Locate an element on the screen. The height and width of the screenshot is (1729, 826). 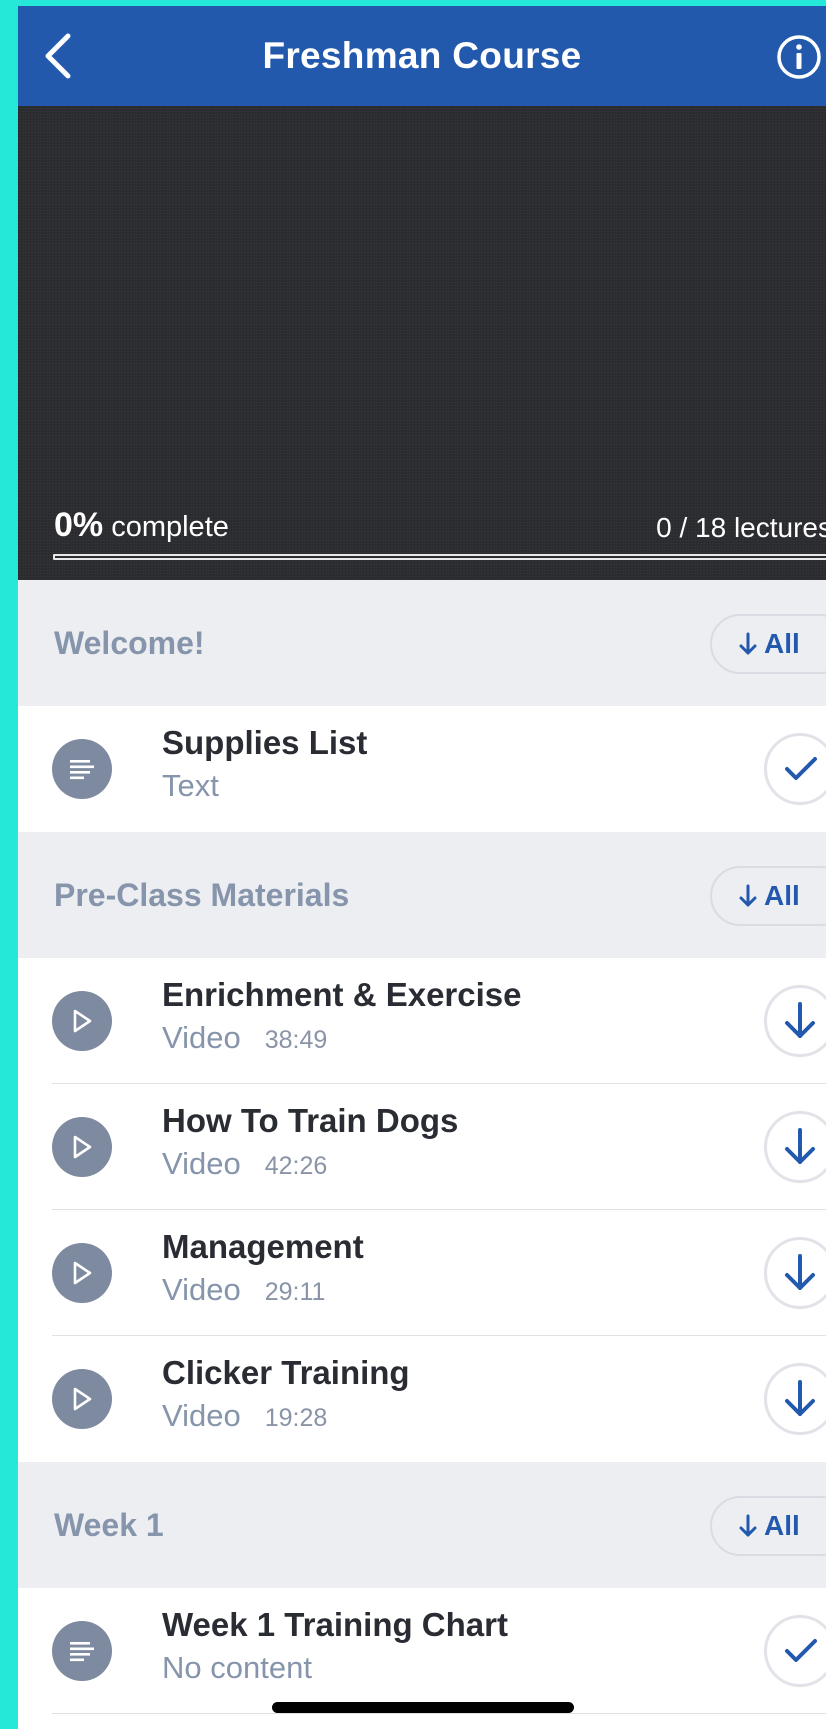
lecture-title: Supplies List is located at coordinates (265, 742).